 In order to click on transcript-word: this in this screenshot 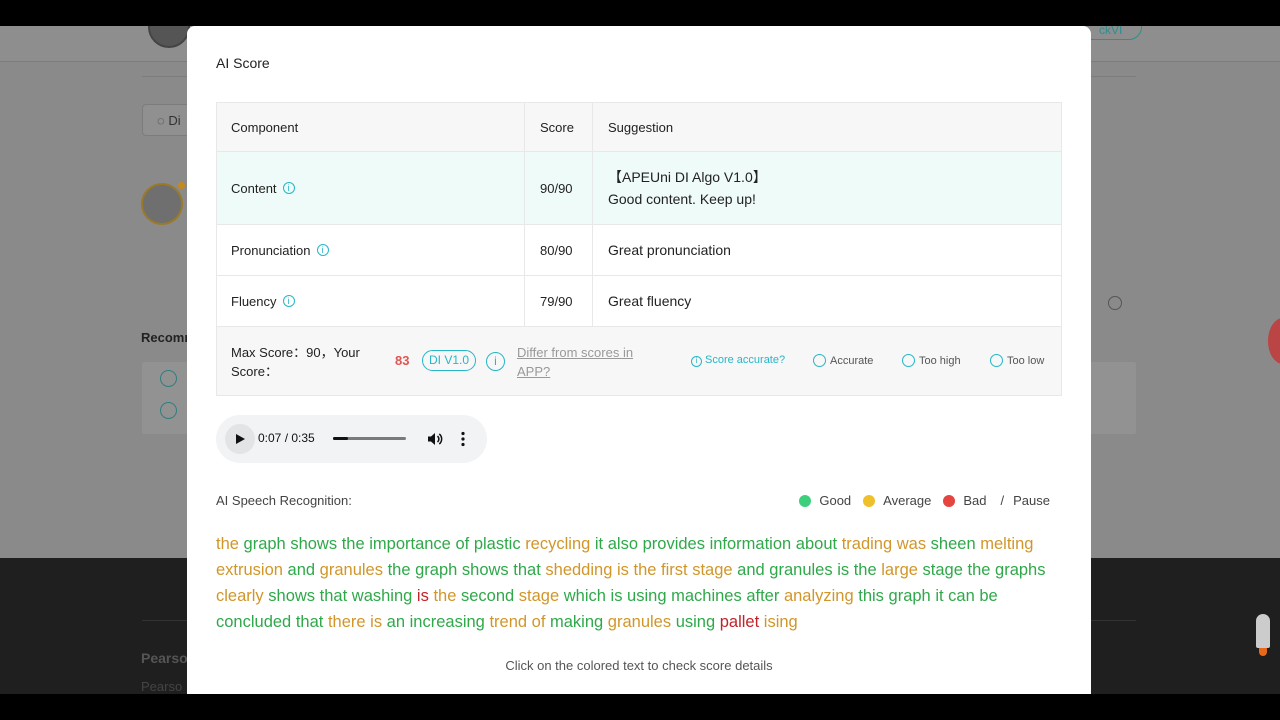, I will do `click(871, 596)`.